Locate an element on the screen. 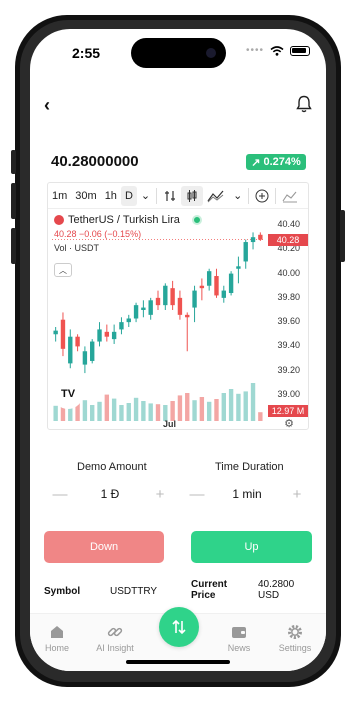  swap-icon is located at coordinates (179, 627).